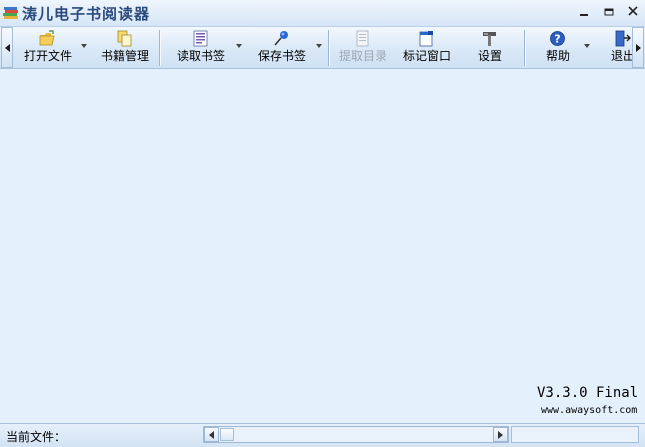  Describe the element at coordinates (322, 13) in the screenshot. I see `title-bar: 涛儿电子书阅读器` at that location.